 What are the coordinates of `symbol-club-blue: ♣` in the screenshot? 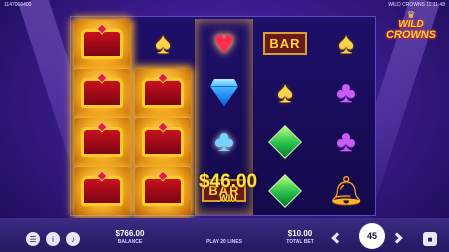 It's located at (224, 141).